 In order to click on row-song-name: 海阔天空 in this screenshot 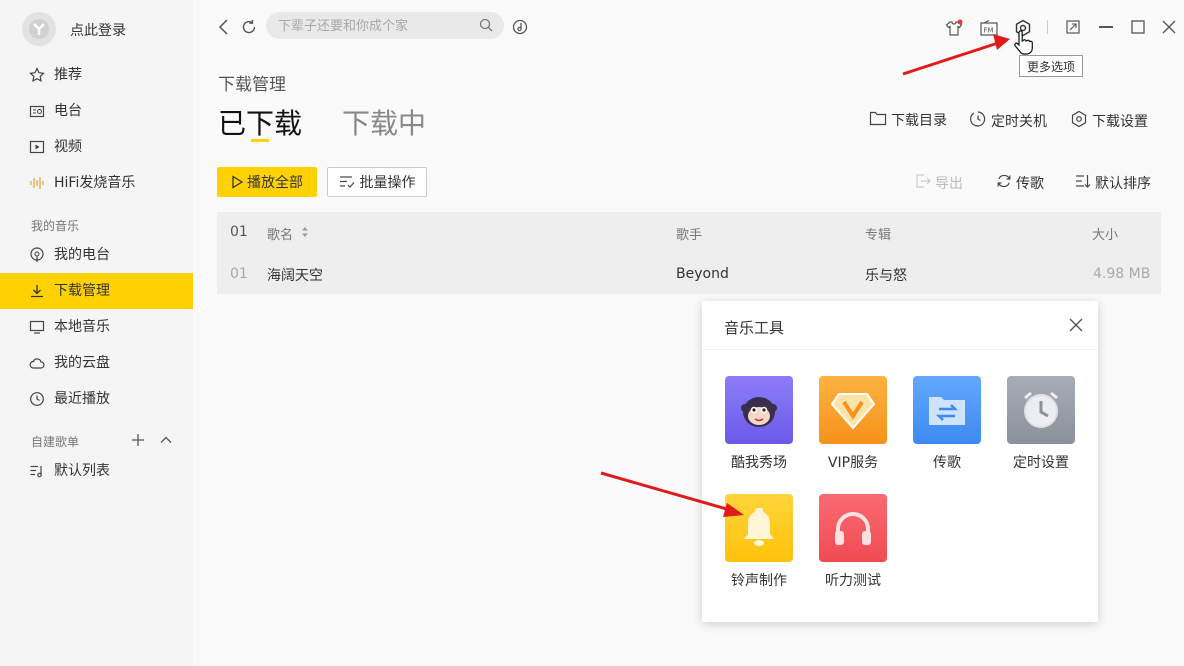, I will do `click(295, 275)`.